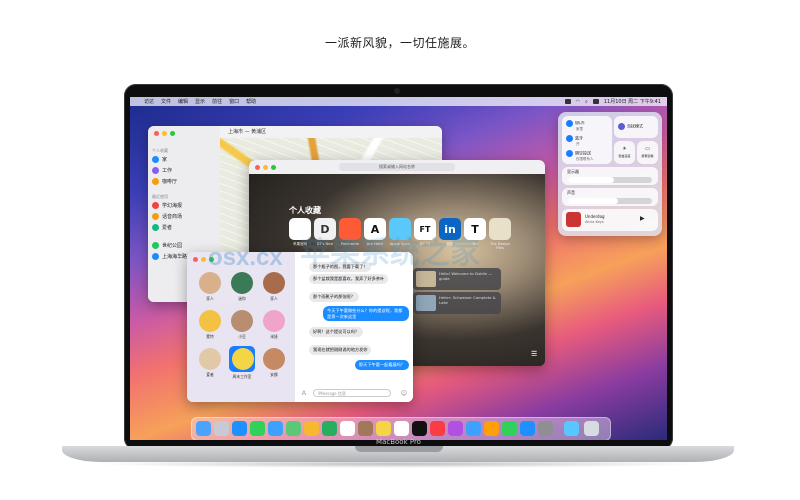  I want to click on app-store-icon: Ａ, so click(304, 392).